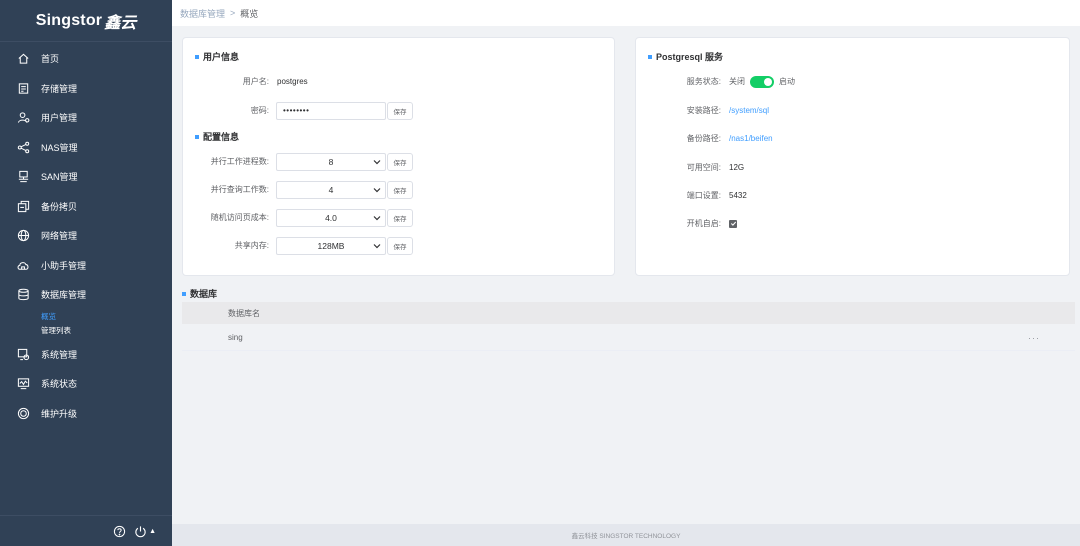 This screenshot has width=1080, height=546. What do you see at coordinates (255, 81) in the screenshot?
I see `username-label: 用户名:` at bounding box center [255, 81].